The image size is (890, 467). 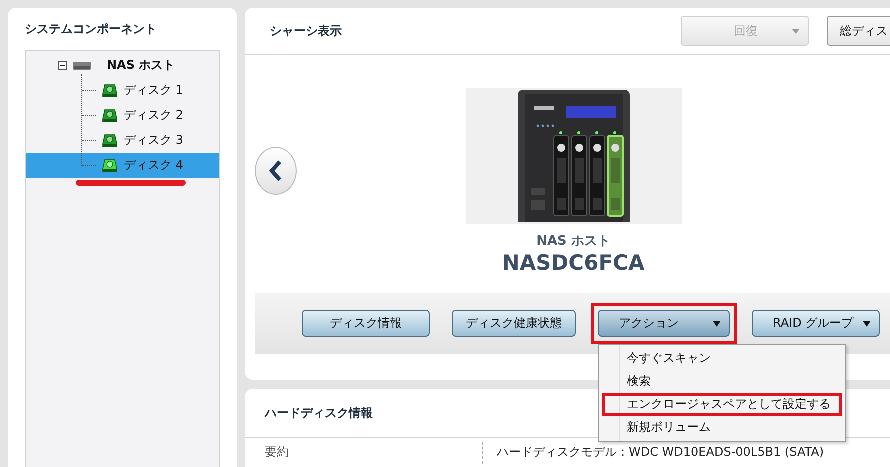 What do you see at coordinates (722, 358) in the screenshot?
I see `menu-item: 今すぐスキャン` at bounding box center [722, 358].